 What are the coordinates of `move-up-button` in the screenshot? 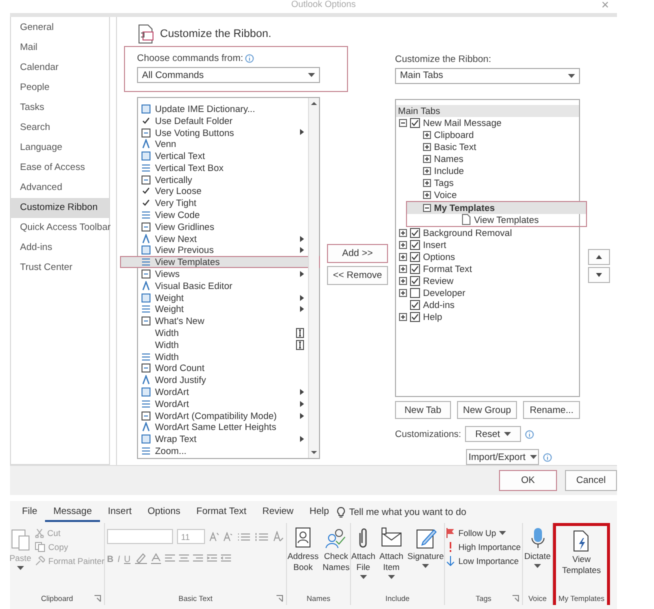 It's located at (599, 257).